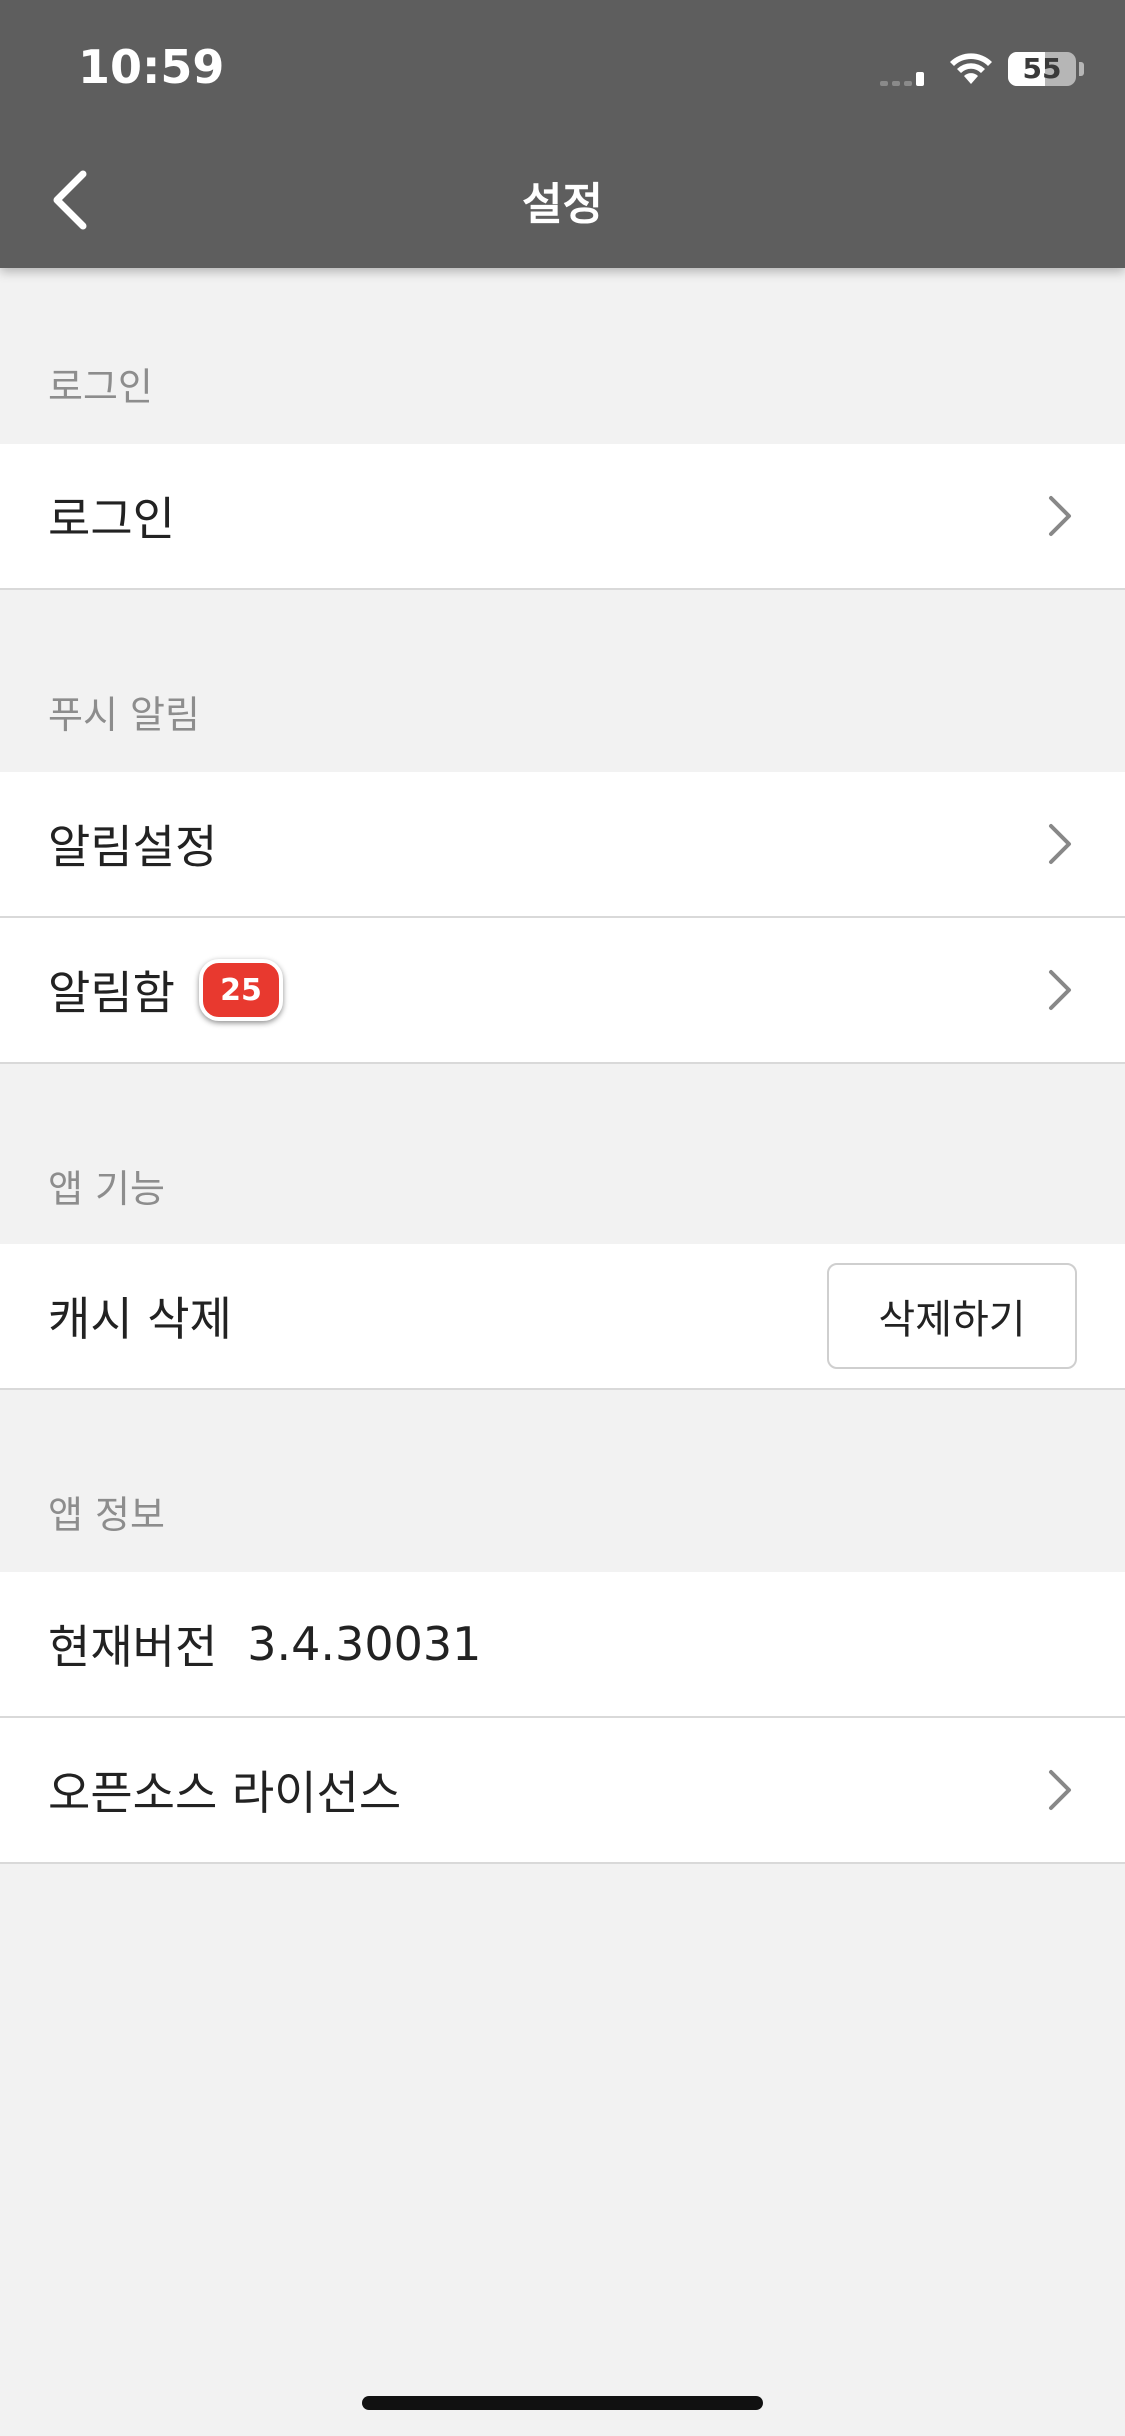 This screenshot has width=1125, height=2436. I want to click on battery-icon: 55, so click(1042, 69).